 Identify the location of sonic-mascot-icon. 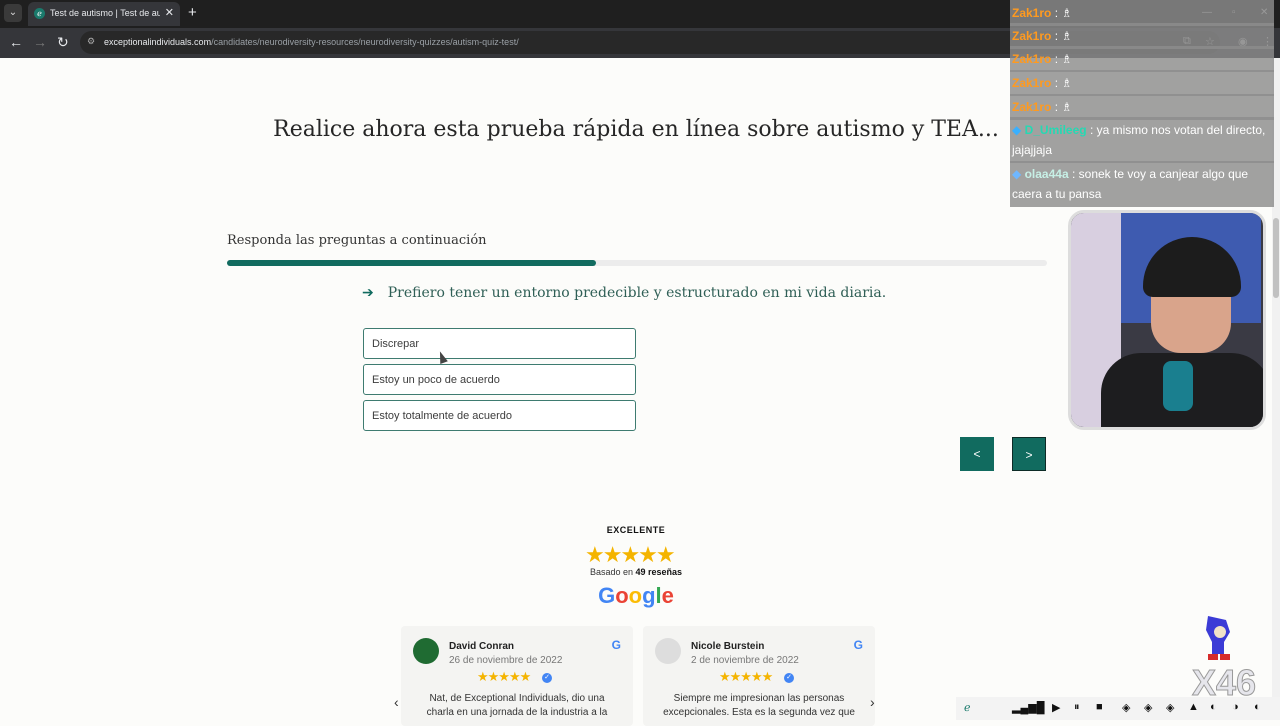
(1218, 638).